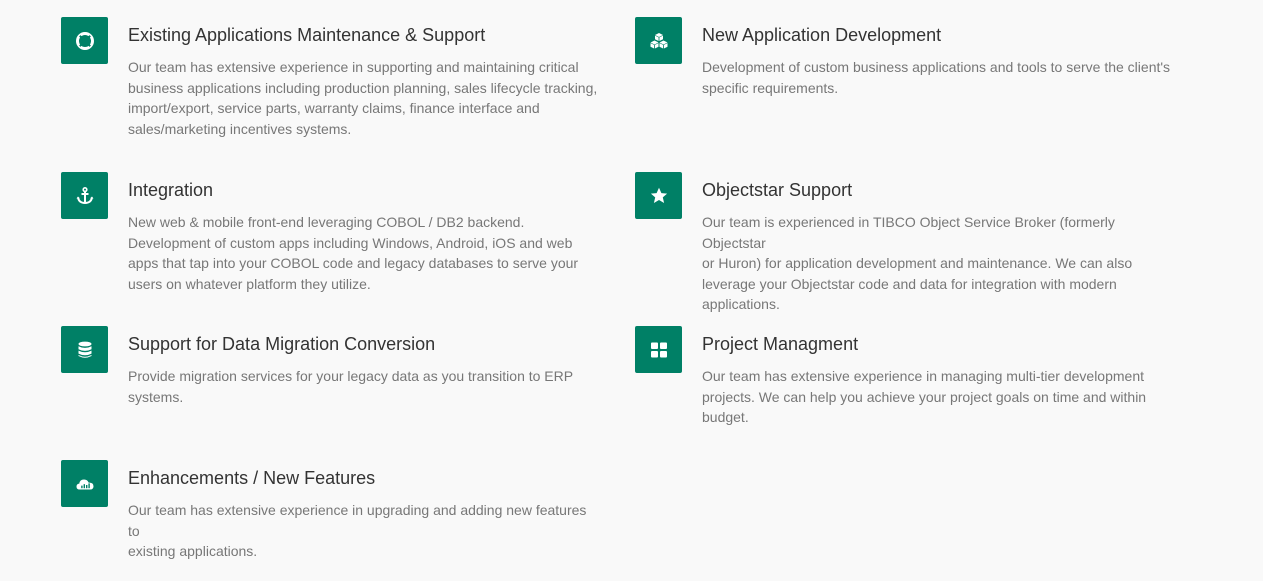 This screenshot has height=581, width=1263. I want to click on service-title: Enhancements / New Features, so click(252, 478).